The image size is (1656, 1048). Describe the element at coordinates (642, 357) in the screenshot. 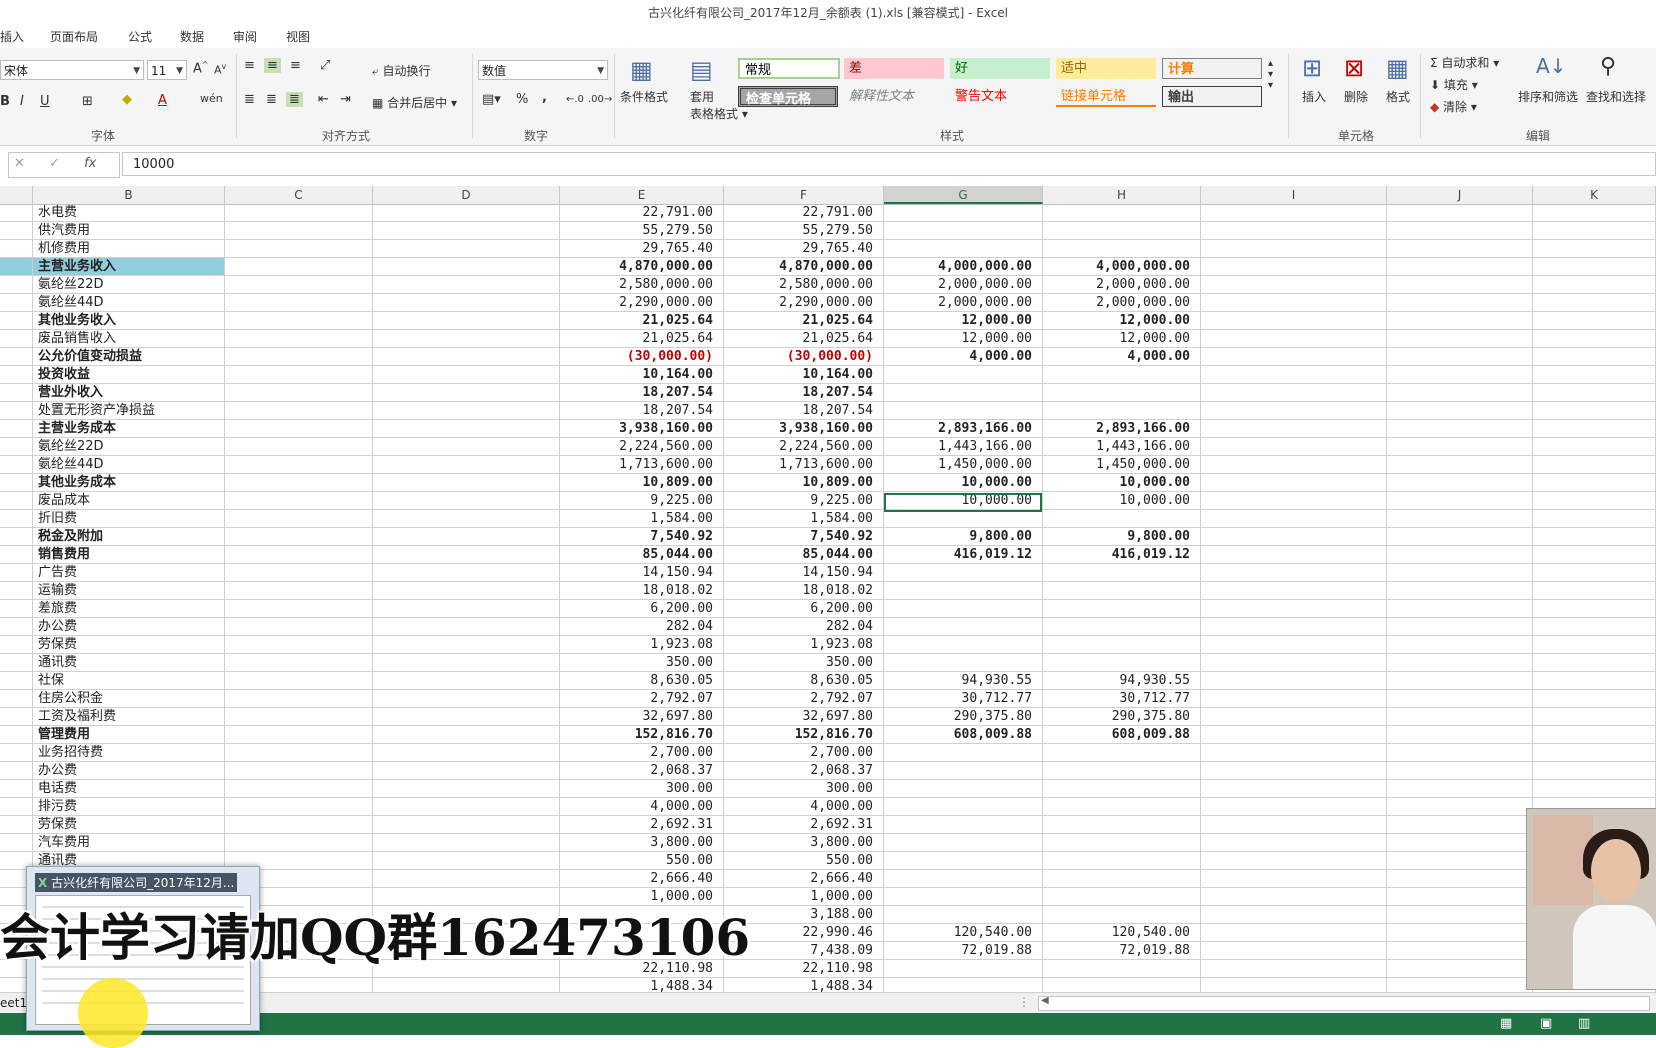

I see `value-cell-e: (30,000.00)` at that location.